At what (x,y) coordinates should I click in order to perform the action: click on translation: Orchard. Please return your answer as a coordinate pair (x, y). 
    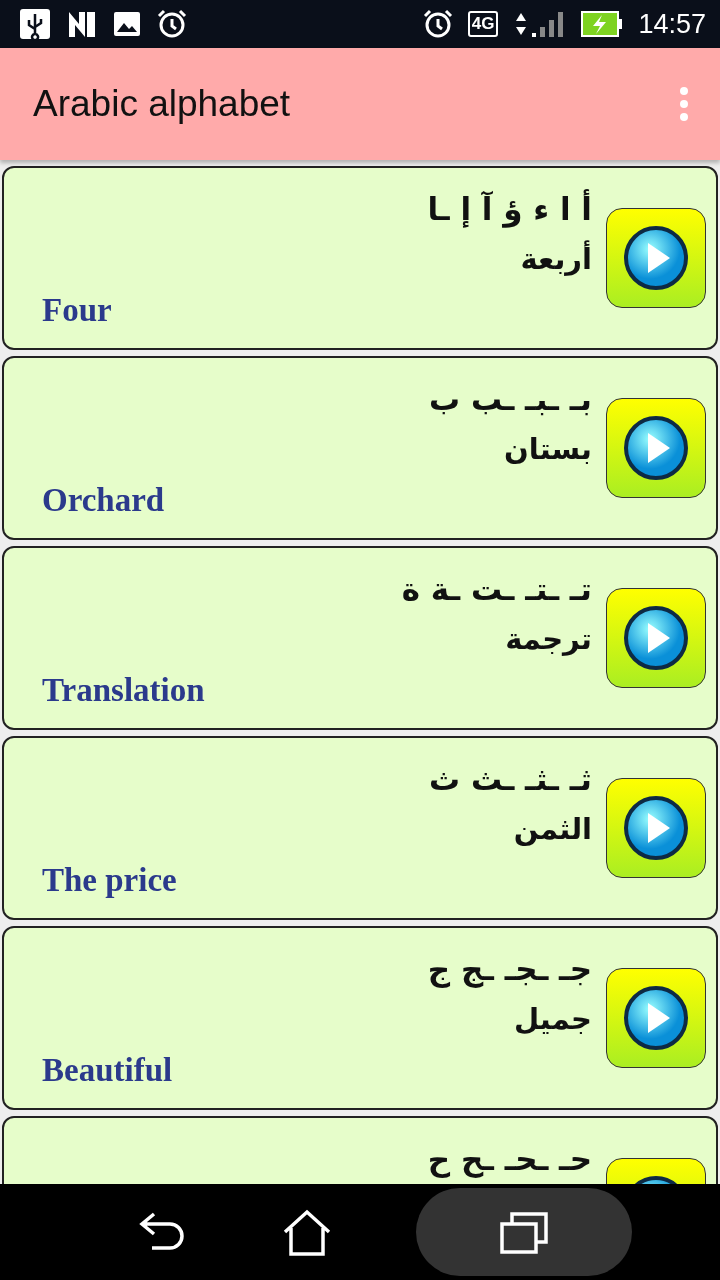
    Looking at the image, I should click on (103, 500).